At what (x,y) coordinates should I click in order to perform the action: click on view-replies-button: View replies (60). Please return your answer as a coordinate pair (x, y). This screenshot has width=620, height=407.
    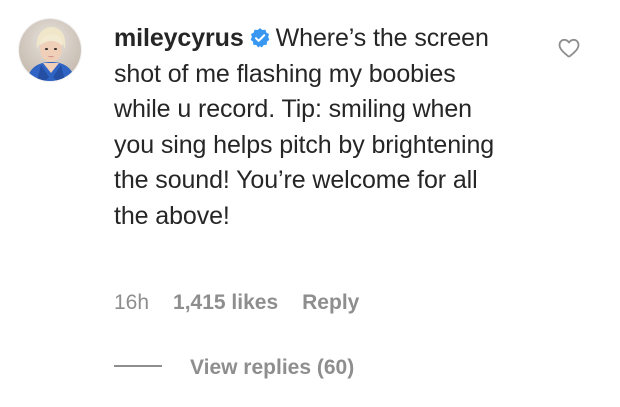
    Looking at the image, I should click on (234, 368).